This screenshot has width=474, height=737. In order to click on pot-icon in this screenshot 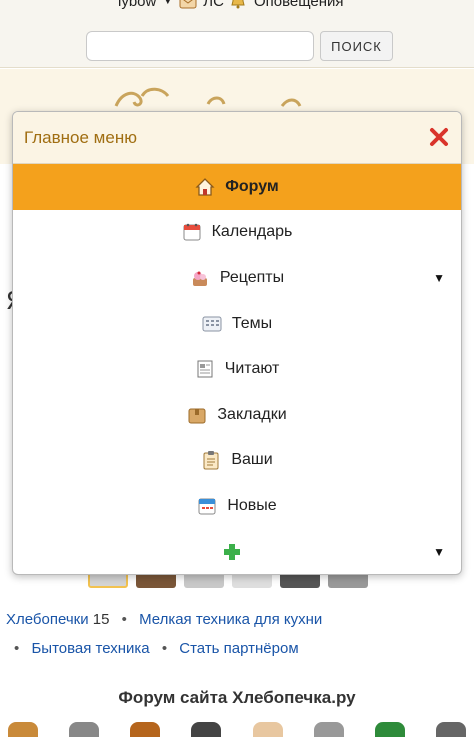, I will do `click(206, 729)`.